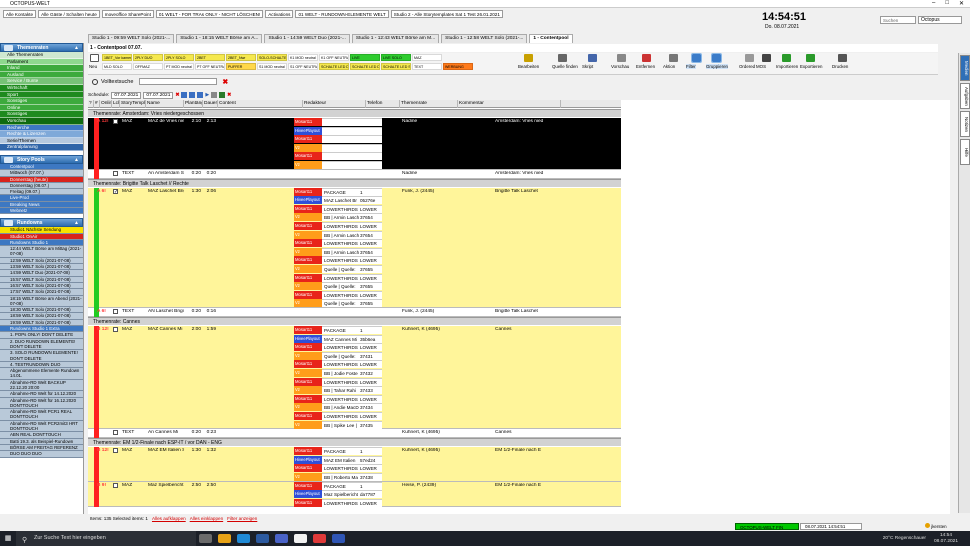  Describe the element at coordinates (396, 66) in the screenshot. I see `template-button: SCHALTE LED SOLO SLED` at that location.